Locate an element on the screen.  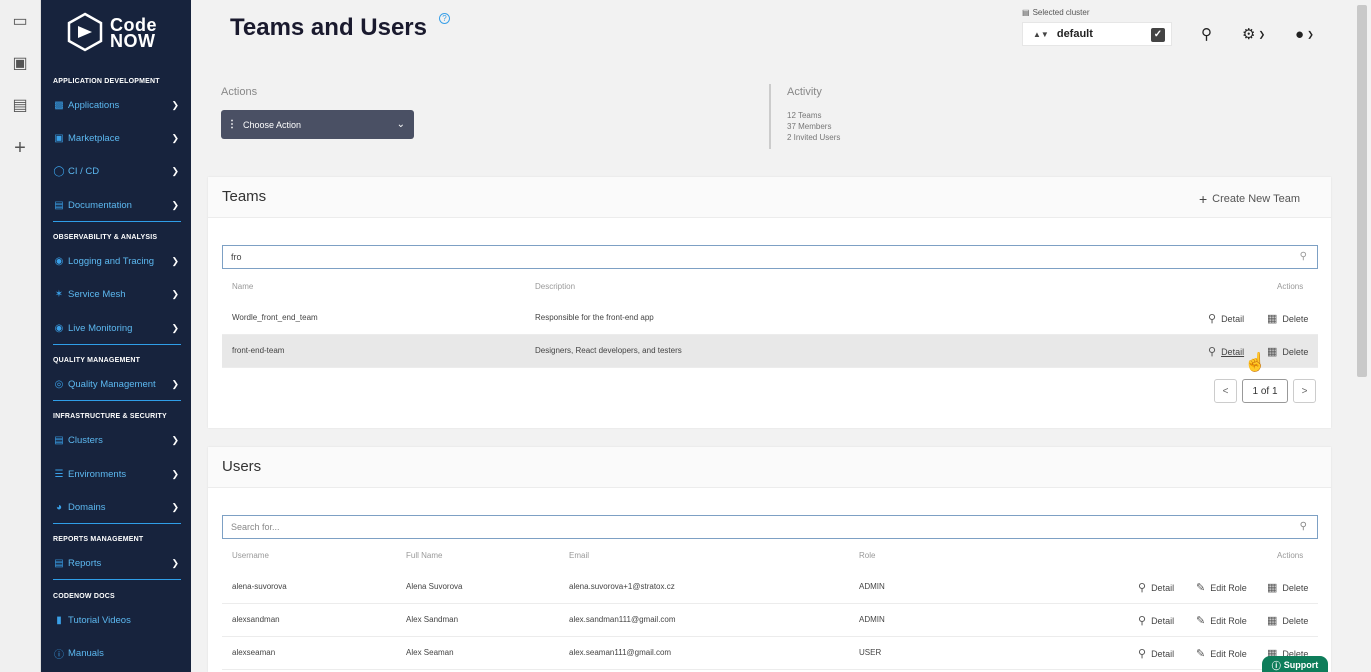
chevron-down-icon: ❯ is located at coordinates (1310, 34).